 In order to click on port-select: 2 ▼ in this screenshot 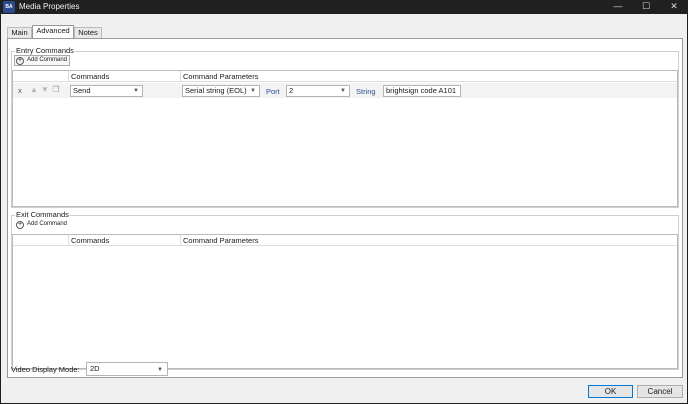, I will do `click(318, 91)`.